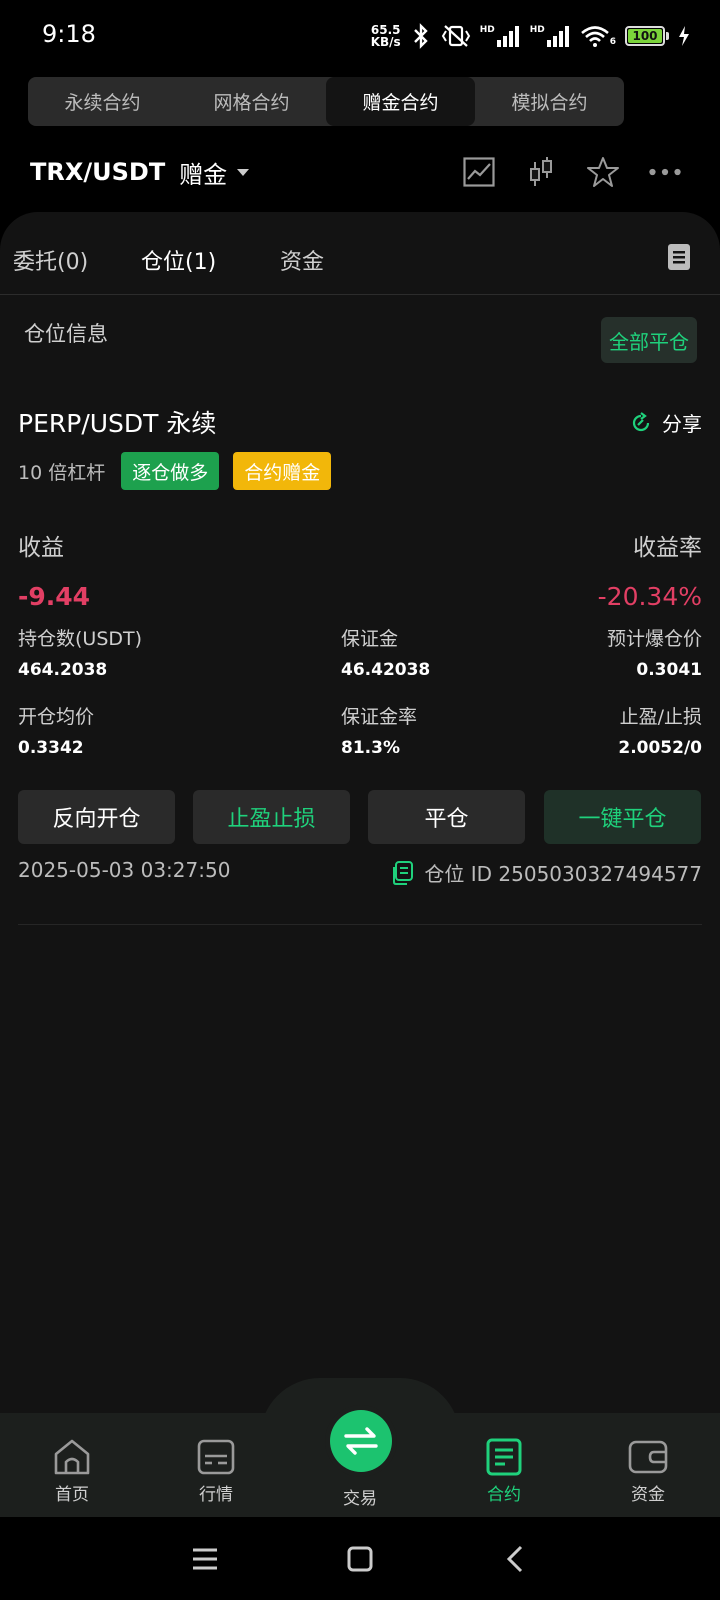  What do you see at coordinates (62, 472) in the screenshot?
I see `leverage-text: 10 倍杠杆` at bounding box center [62, 472].